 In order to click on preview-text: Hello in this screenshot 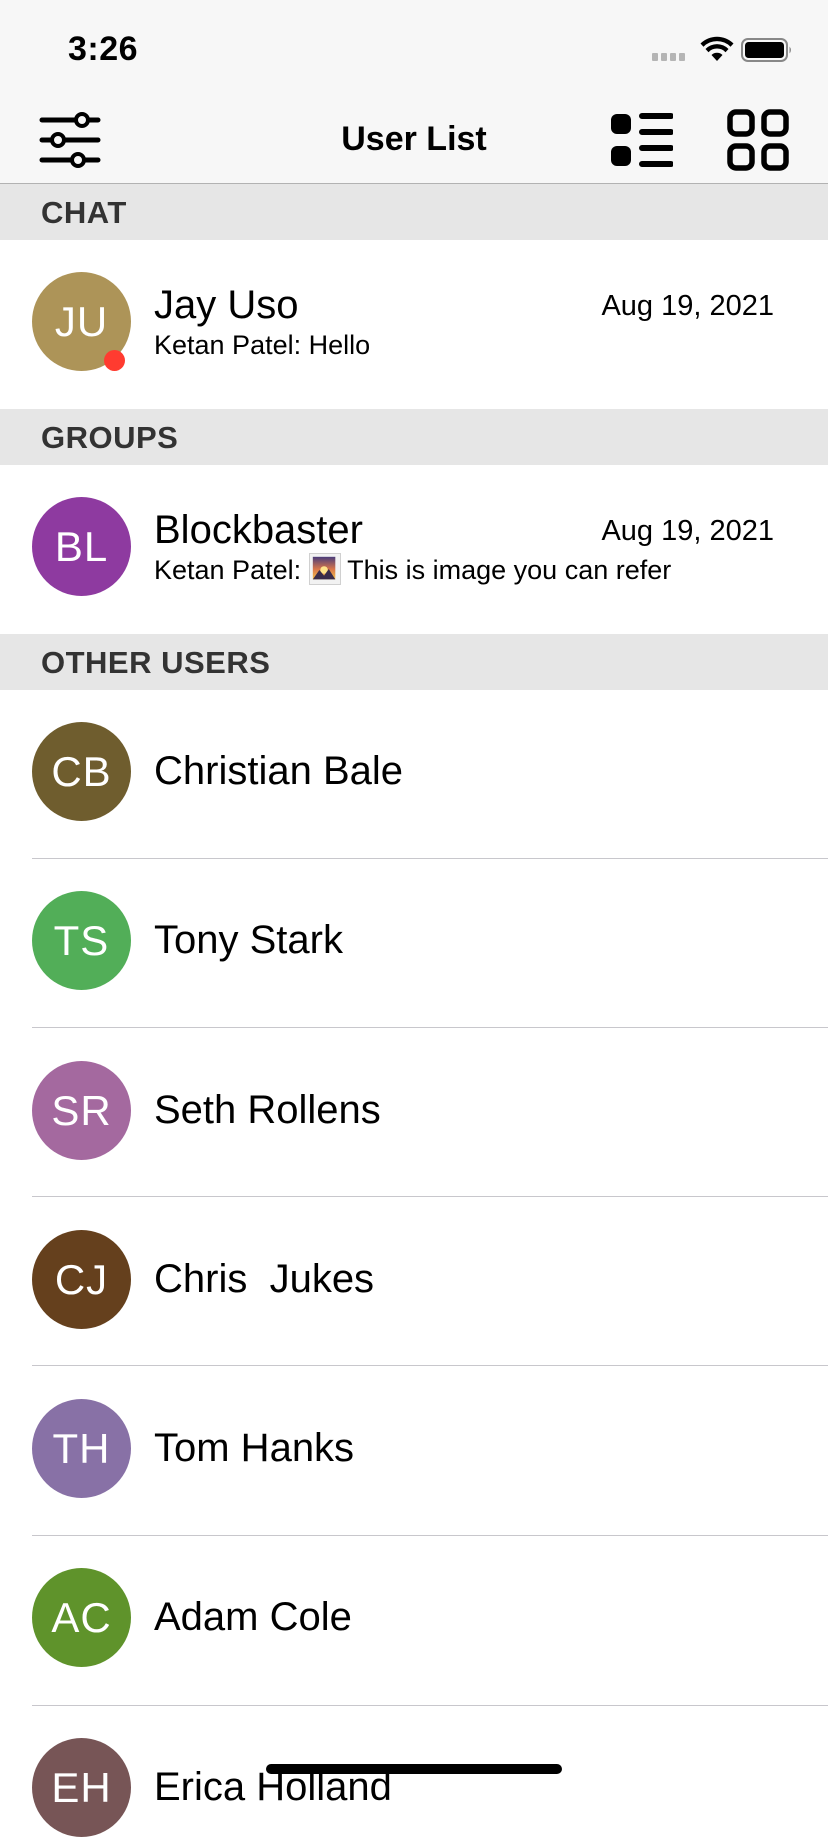, I will do `click(339, 345)`.